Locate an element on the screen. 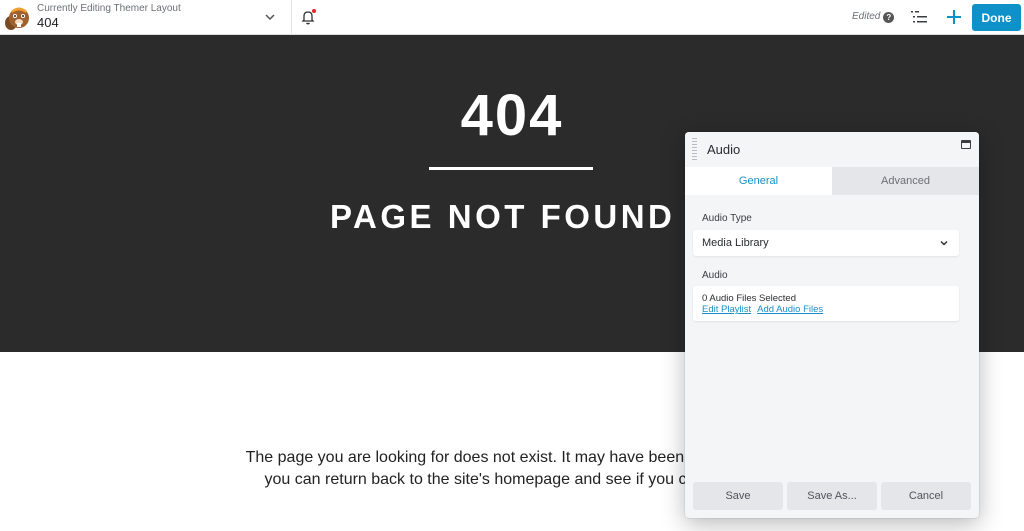 The height and width of the screenshot is (531, 1024). help-icon: ? is located at coordinates (889, 17).